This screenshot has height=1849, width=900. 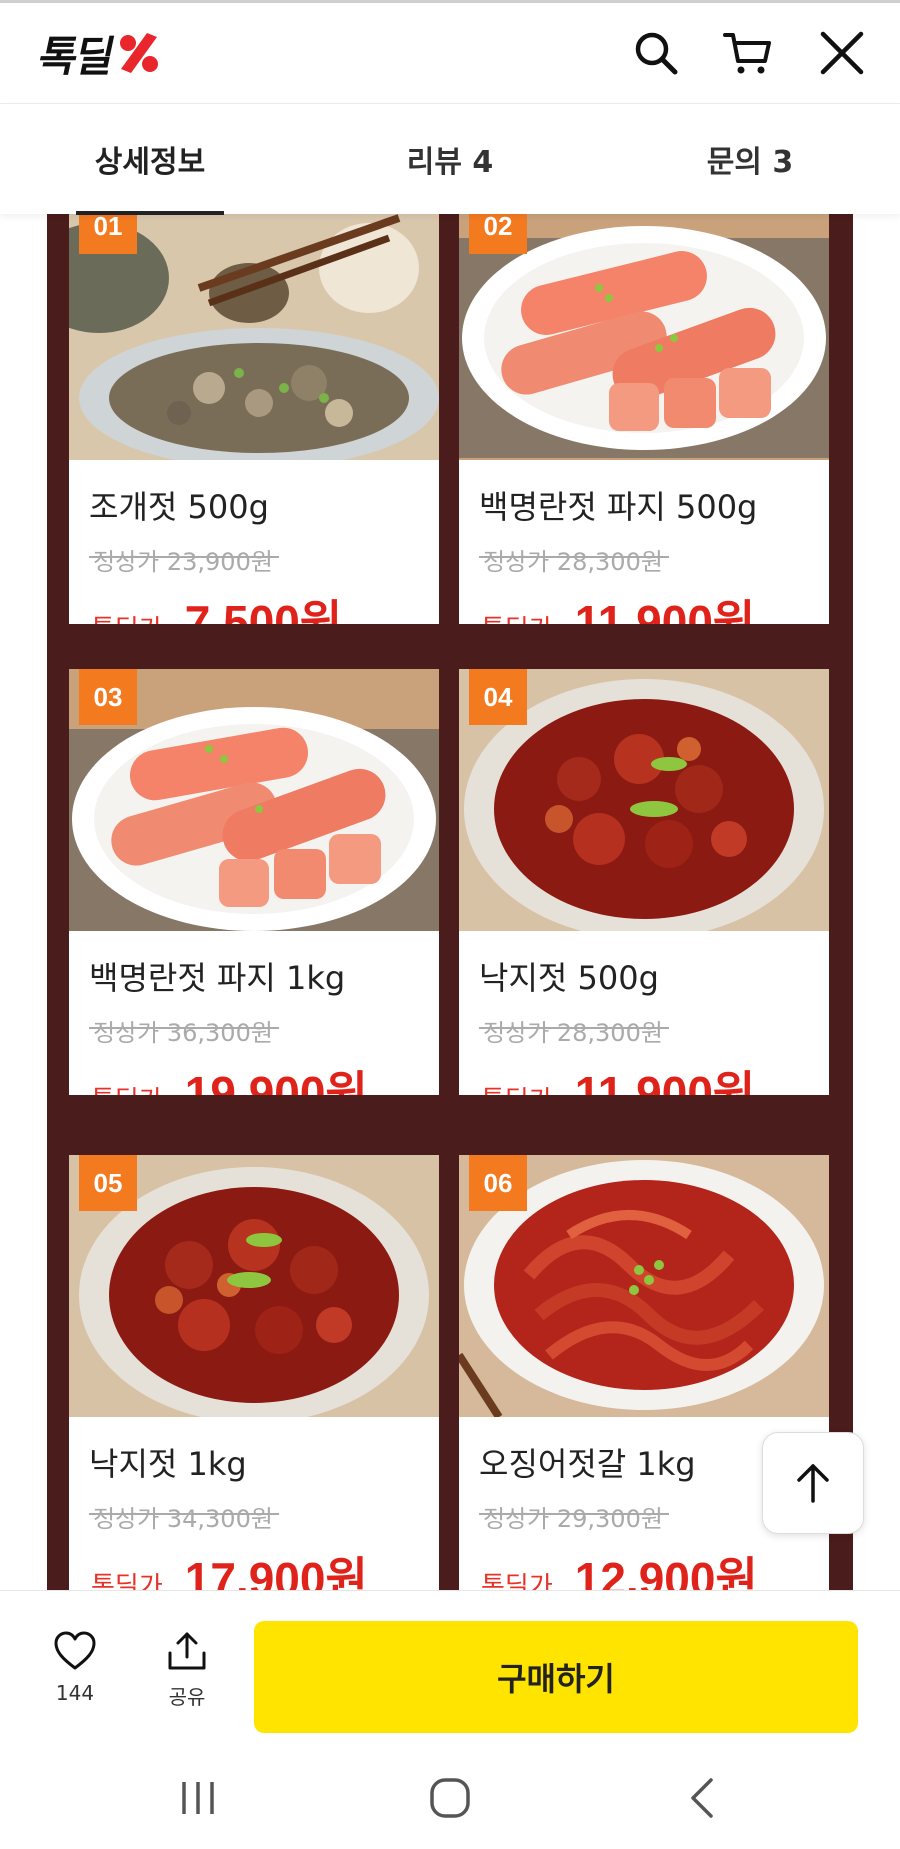 What do you see at coordinates (254, 337) in the screenshot?
I see `product-image: 01` at bounding box center [254, 337].